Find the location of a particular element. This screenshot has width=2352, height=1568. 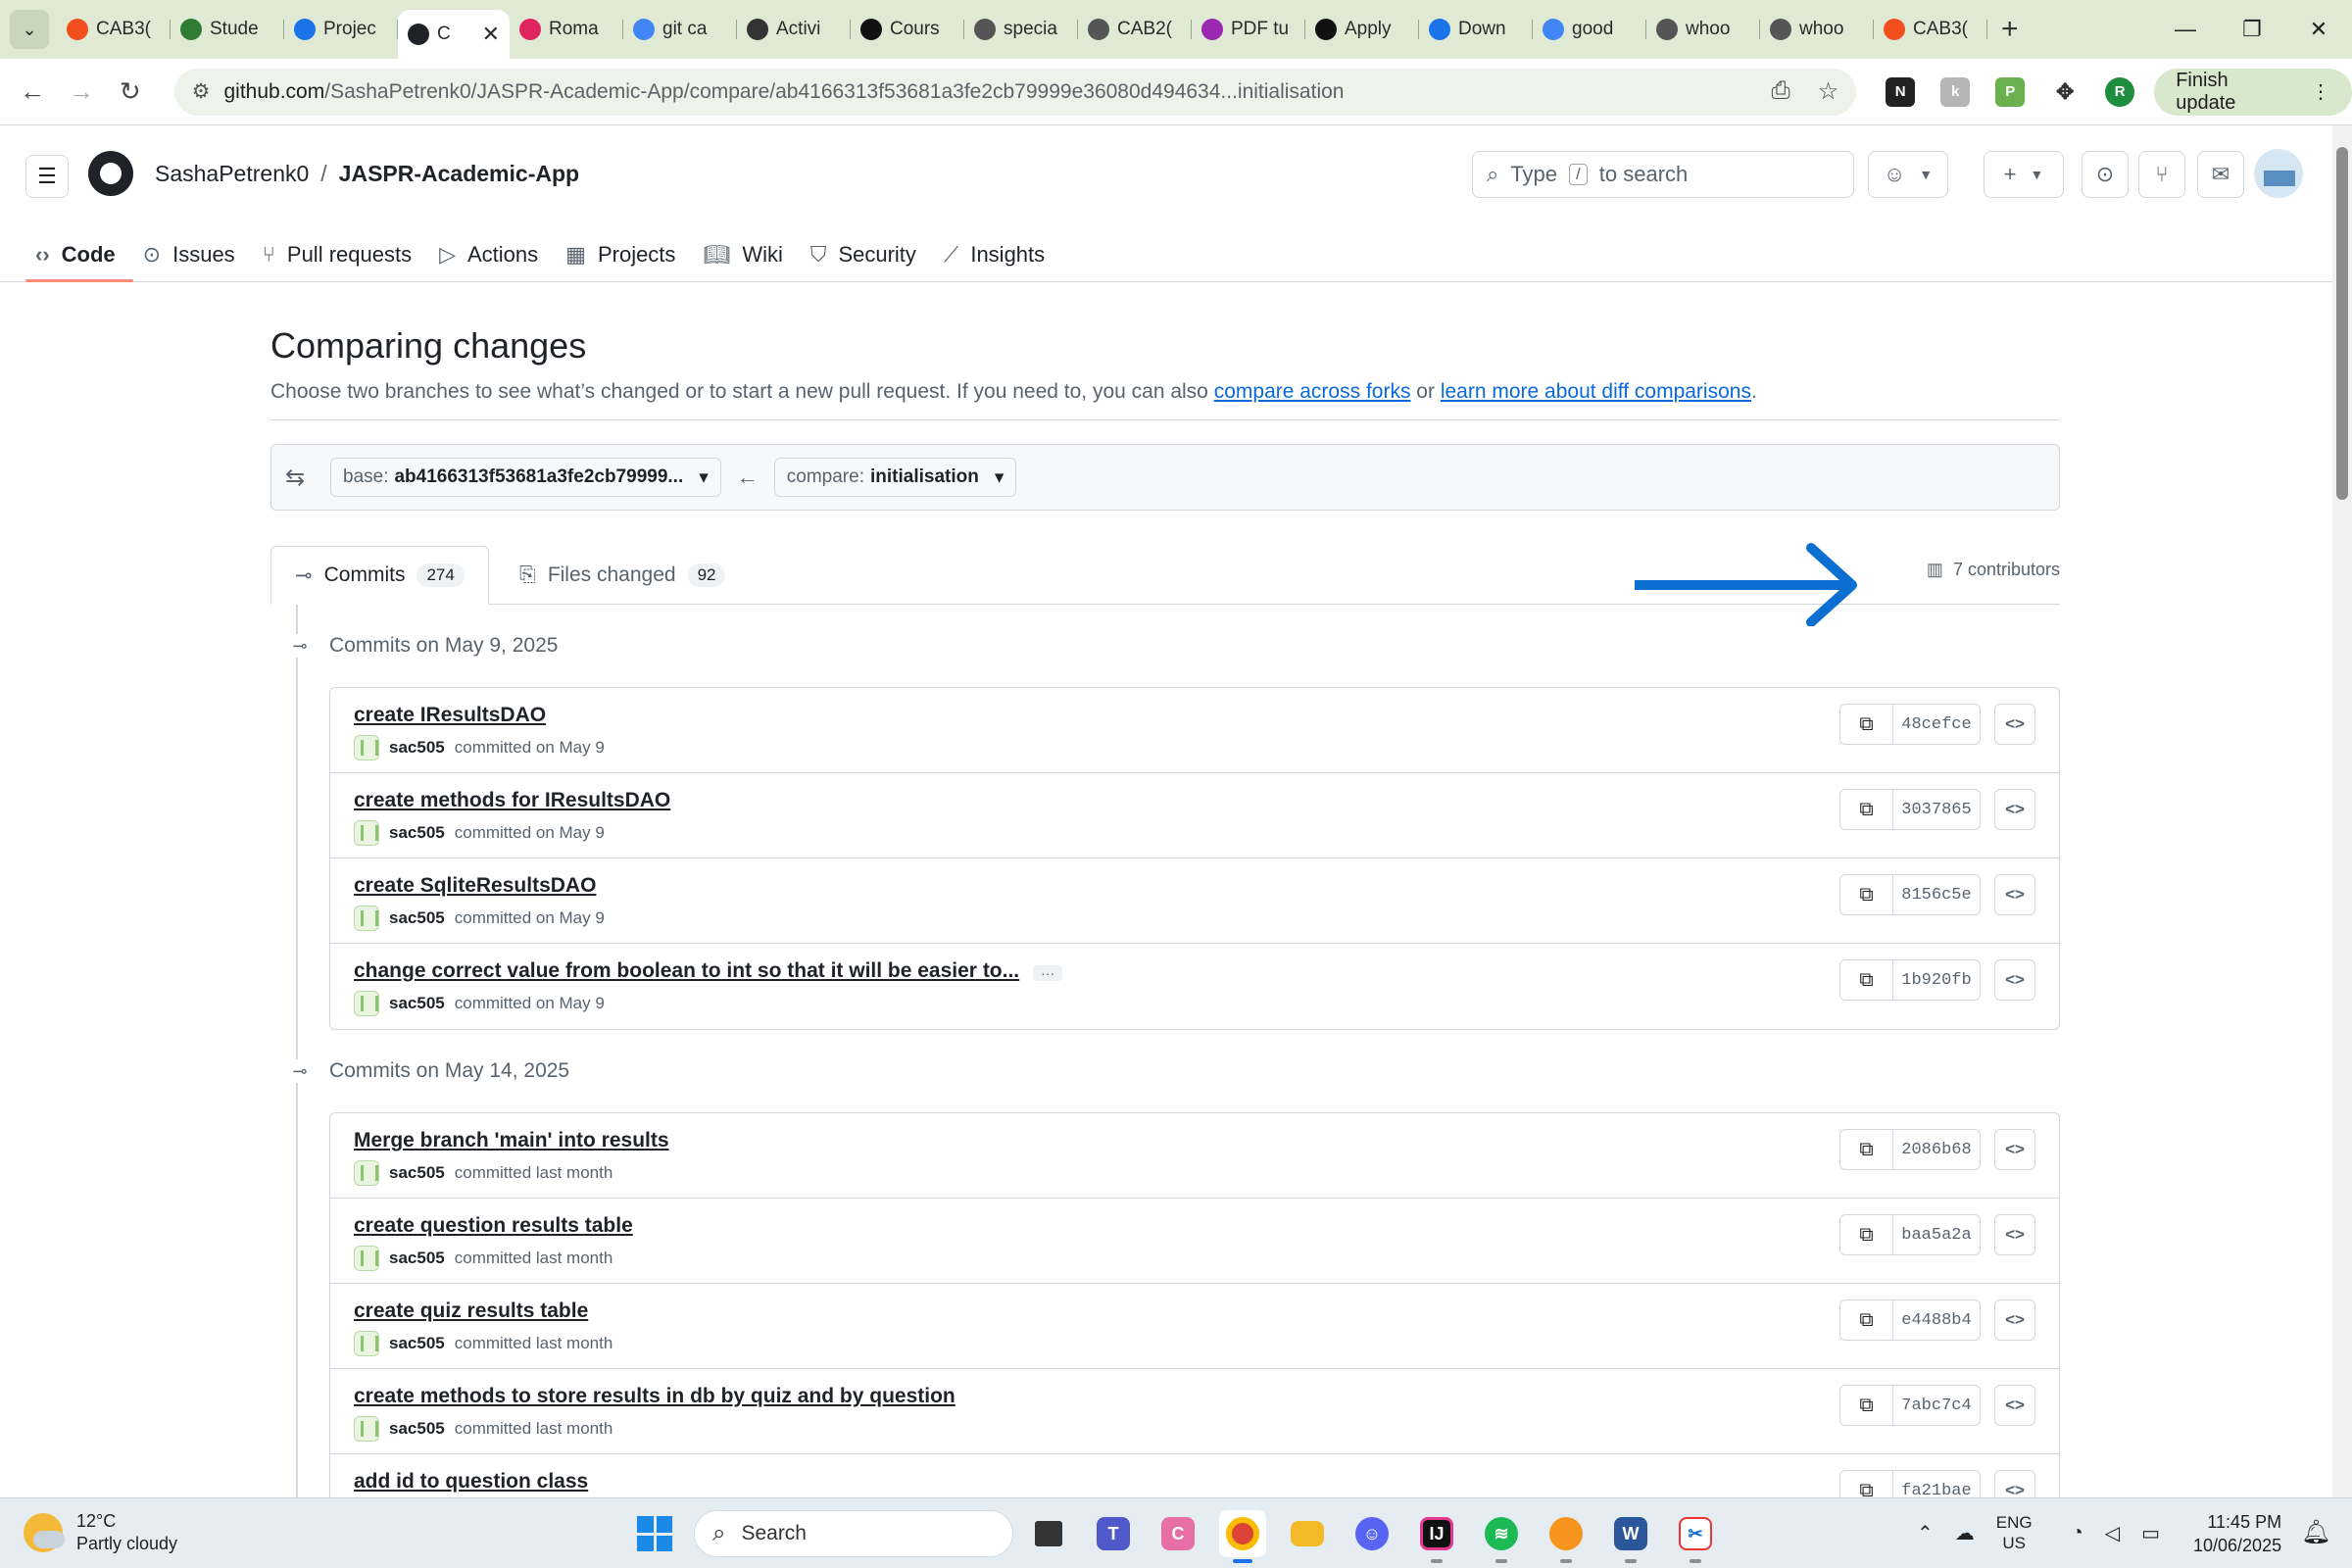

battery-icon: ▭ is located at coordinates (2150, 1533).